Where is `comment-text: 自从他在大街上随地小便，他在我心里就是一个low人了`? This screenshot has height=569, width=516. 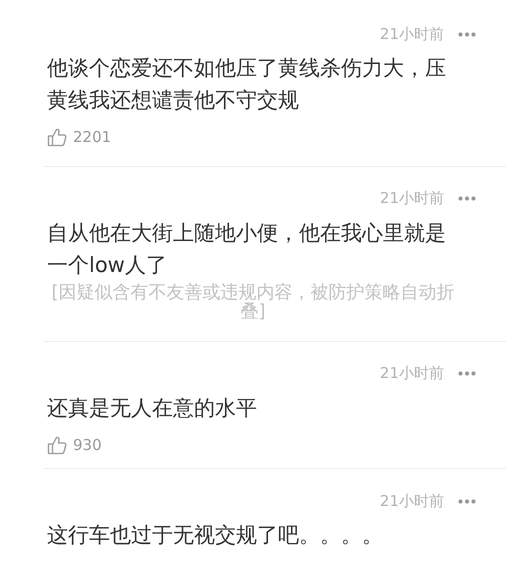 comment-text: 自从他在大街上随地小便，他在我心里就是一个low人了 is located at coordinates (247, 249).